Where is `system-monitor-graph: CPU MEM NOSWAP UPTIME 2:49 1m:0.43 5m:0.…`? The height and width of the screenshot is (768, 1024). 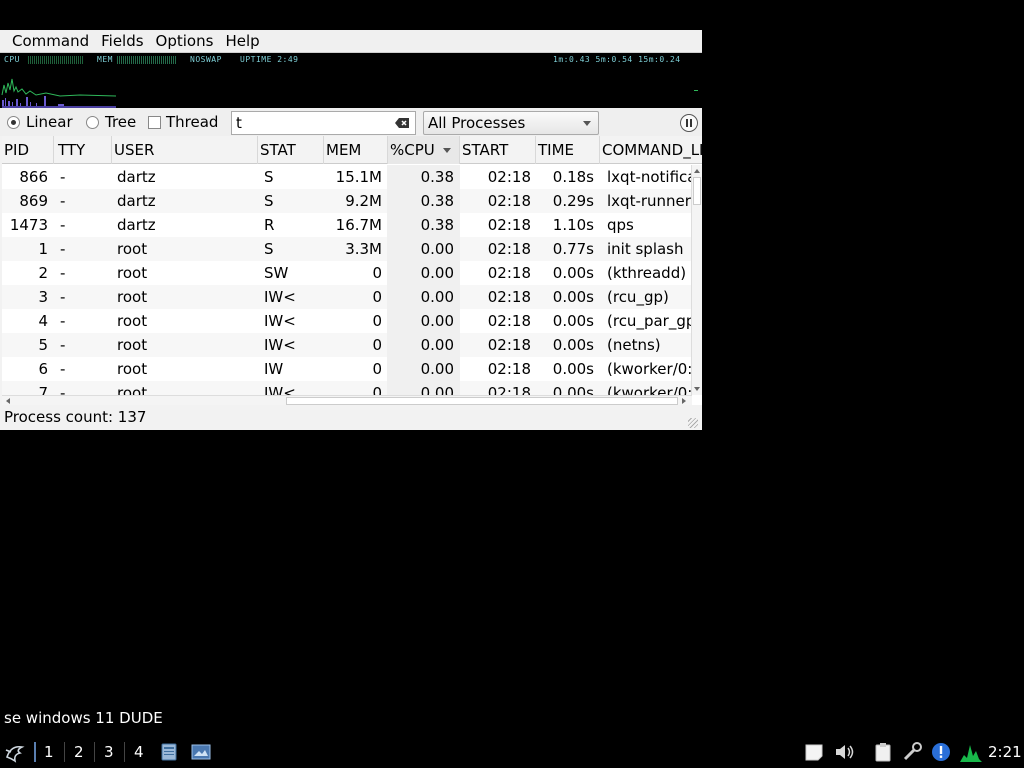 system-monitor-graph: CPU MEM NOSWAP UPTIME 2:49 1m:0.43 5m:0.… is located at coordinates (351, 80).